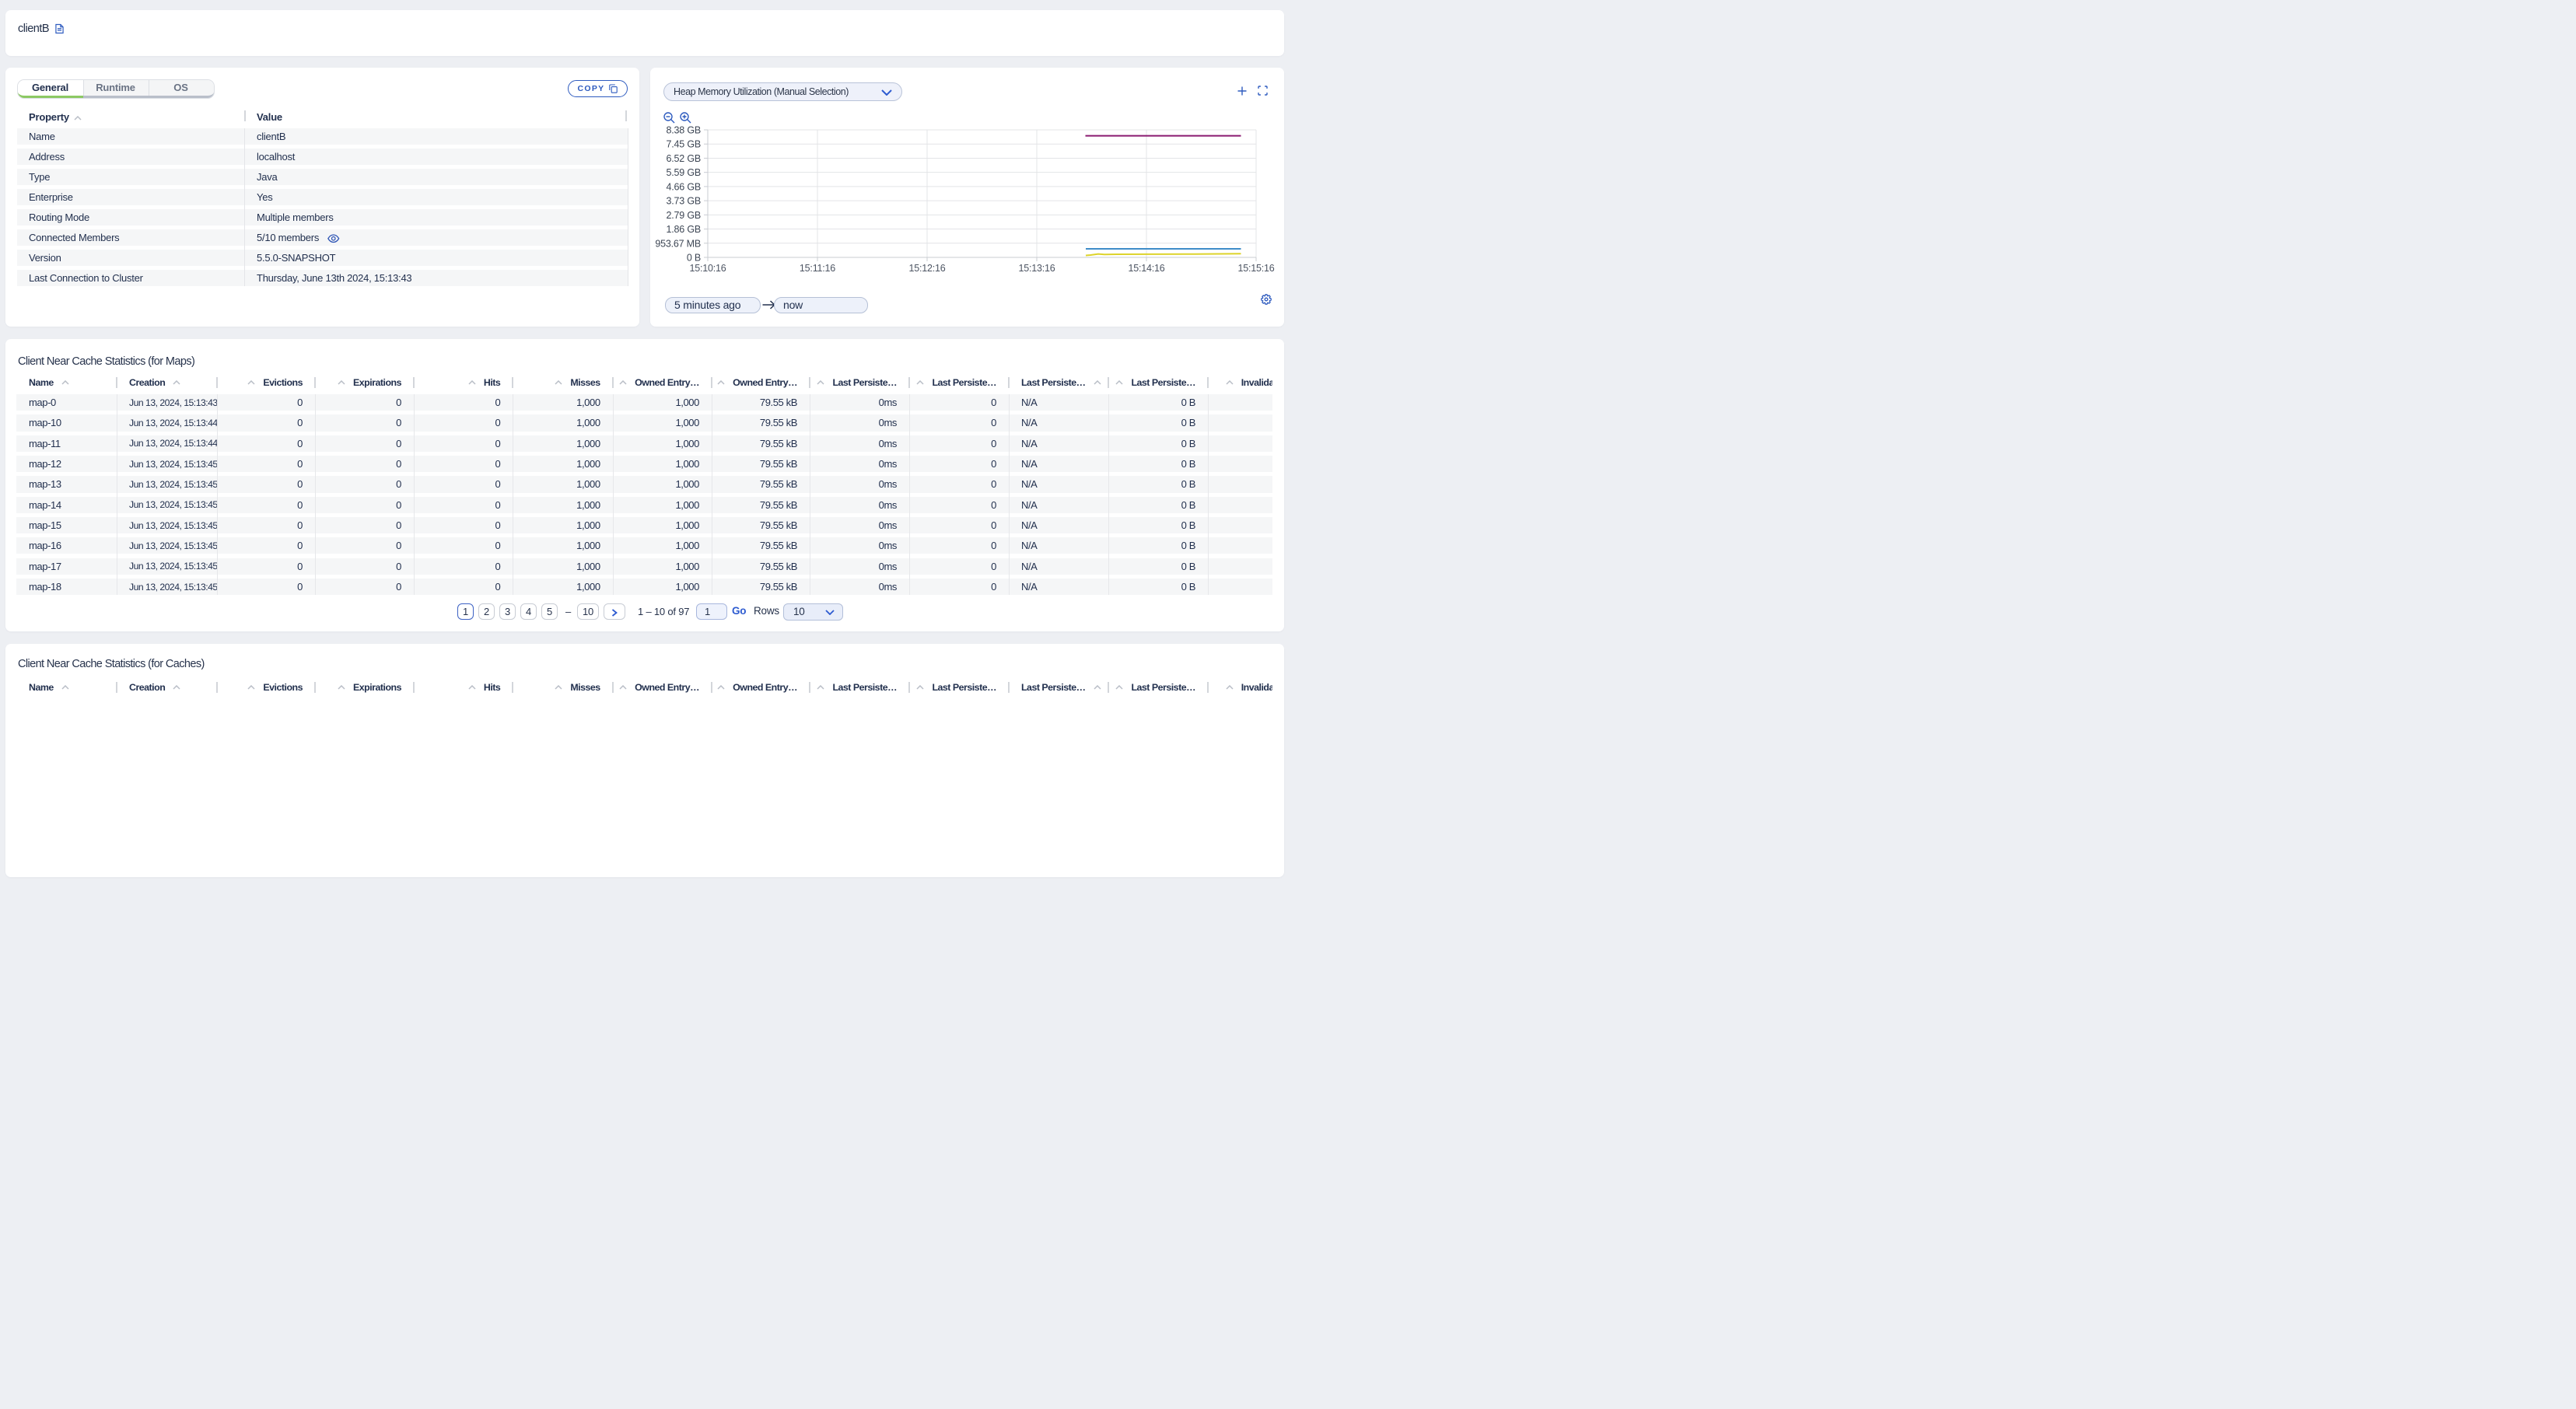  Describe the element at coordinates (684, 172) in the screenshot. I see `svg-text: 5.59 GB` at that location.